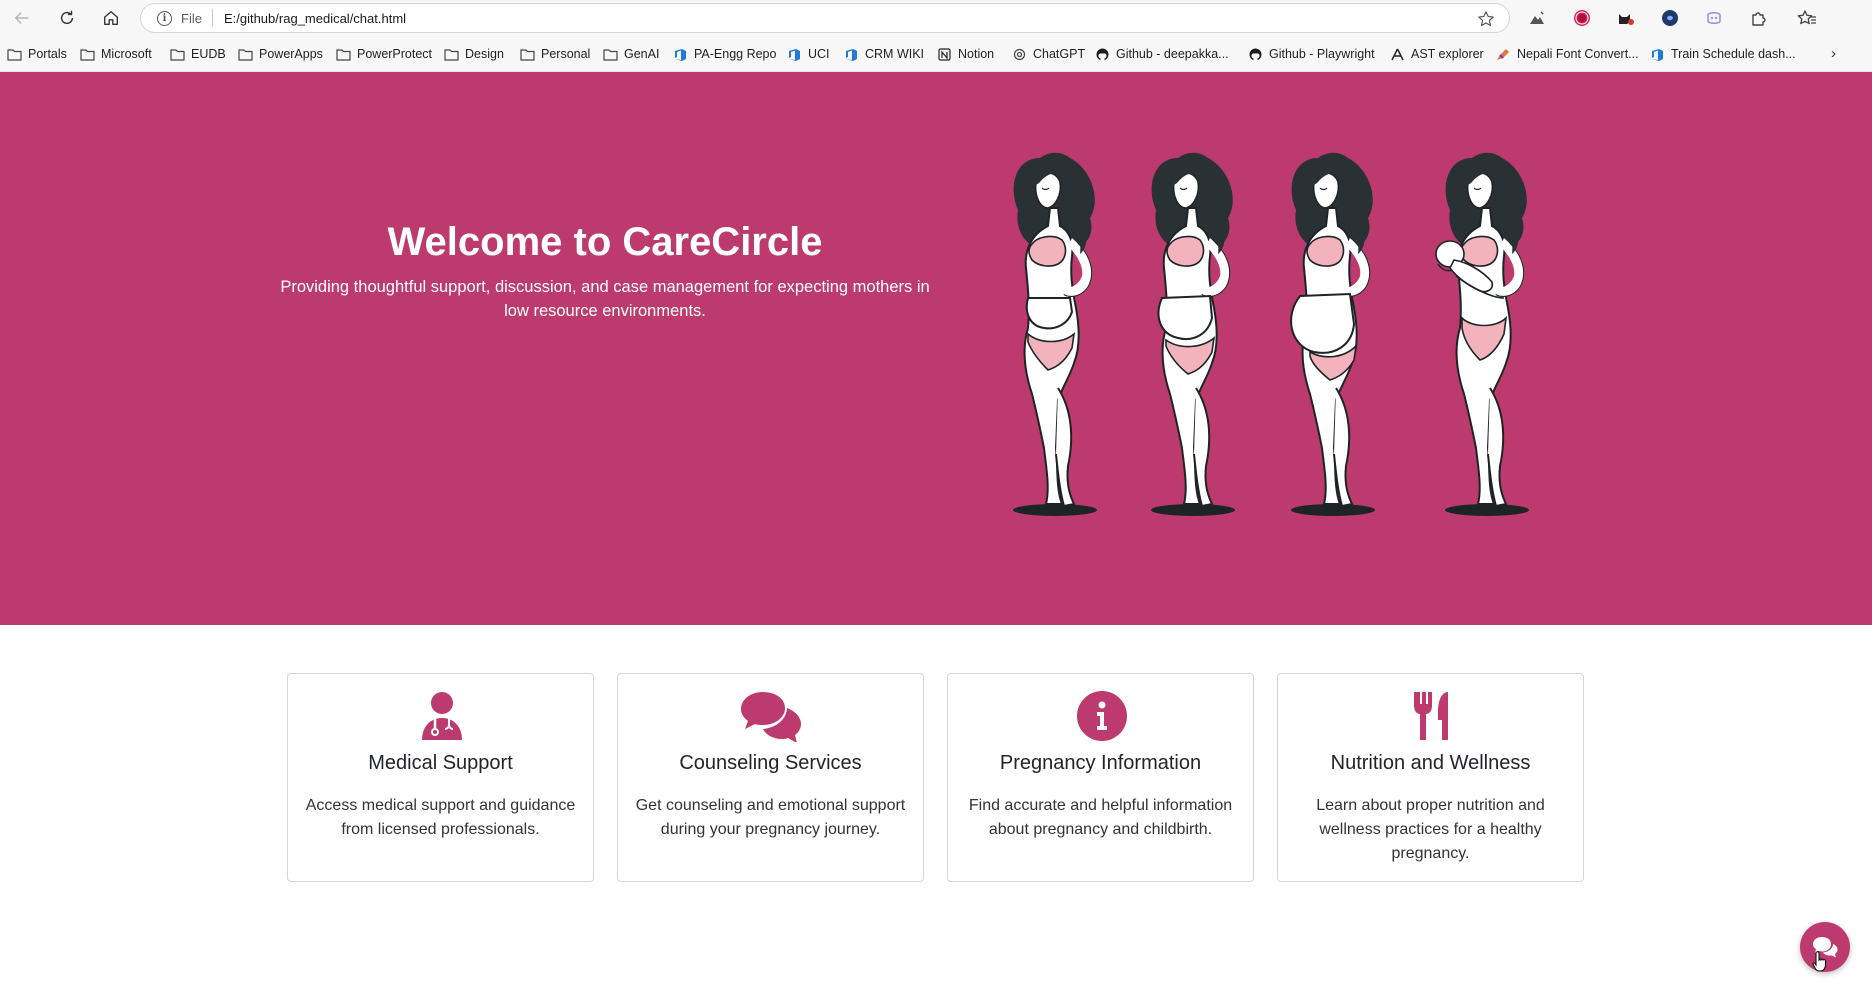 The image size is (1872, 990). I want to click on bookmark-pa-engg-repo: PA-Engg Repo, so click(724, 54).